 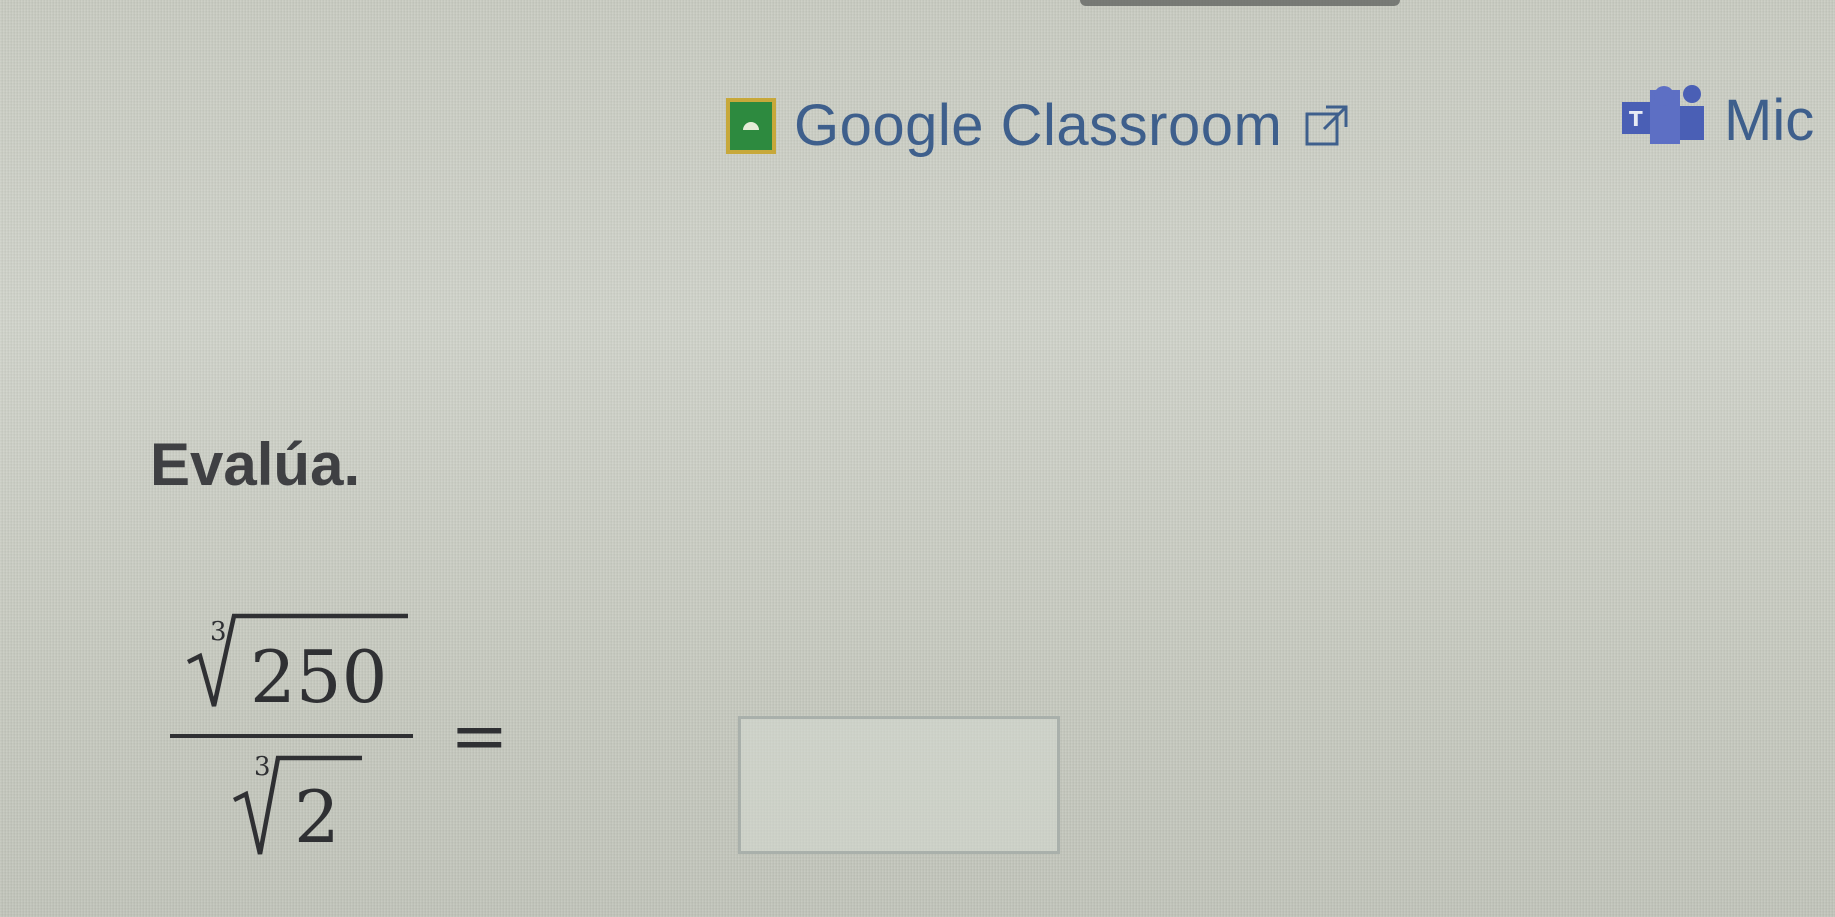 I want to click on google-classroom-label: Google Classroom, so click(x=1038, y=125).